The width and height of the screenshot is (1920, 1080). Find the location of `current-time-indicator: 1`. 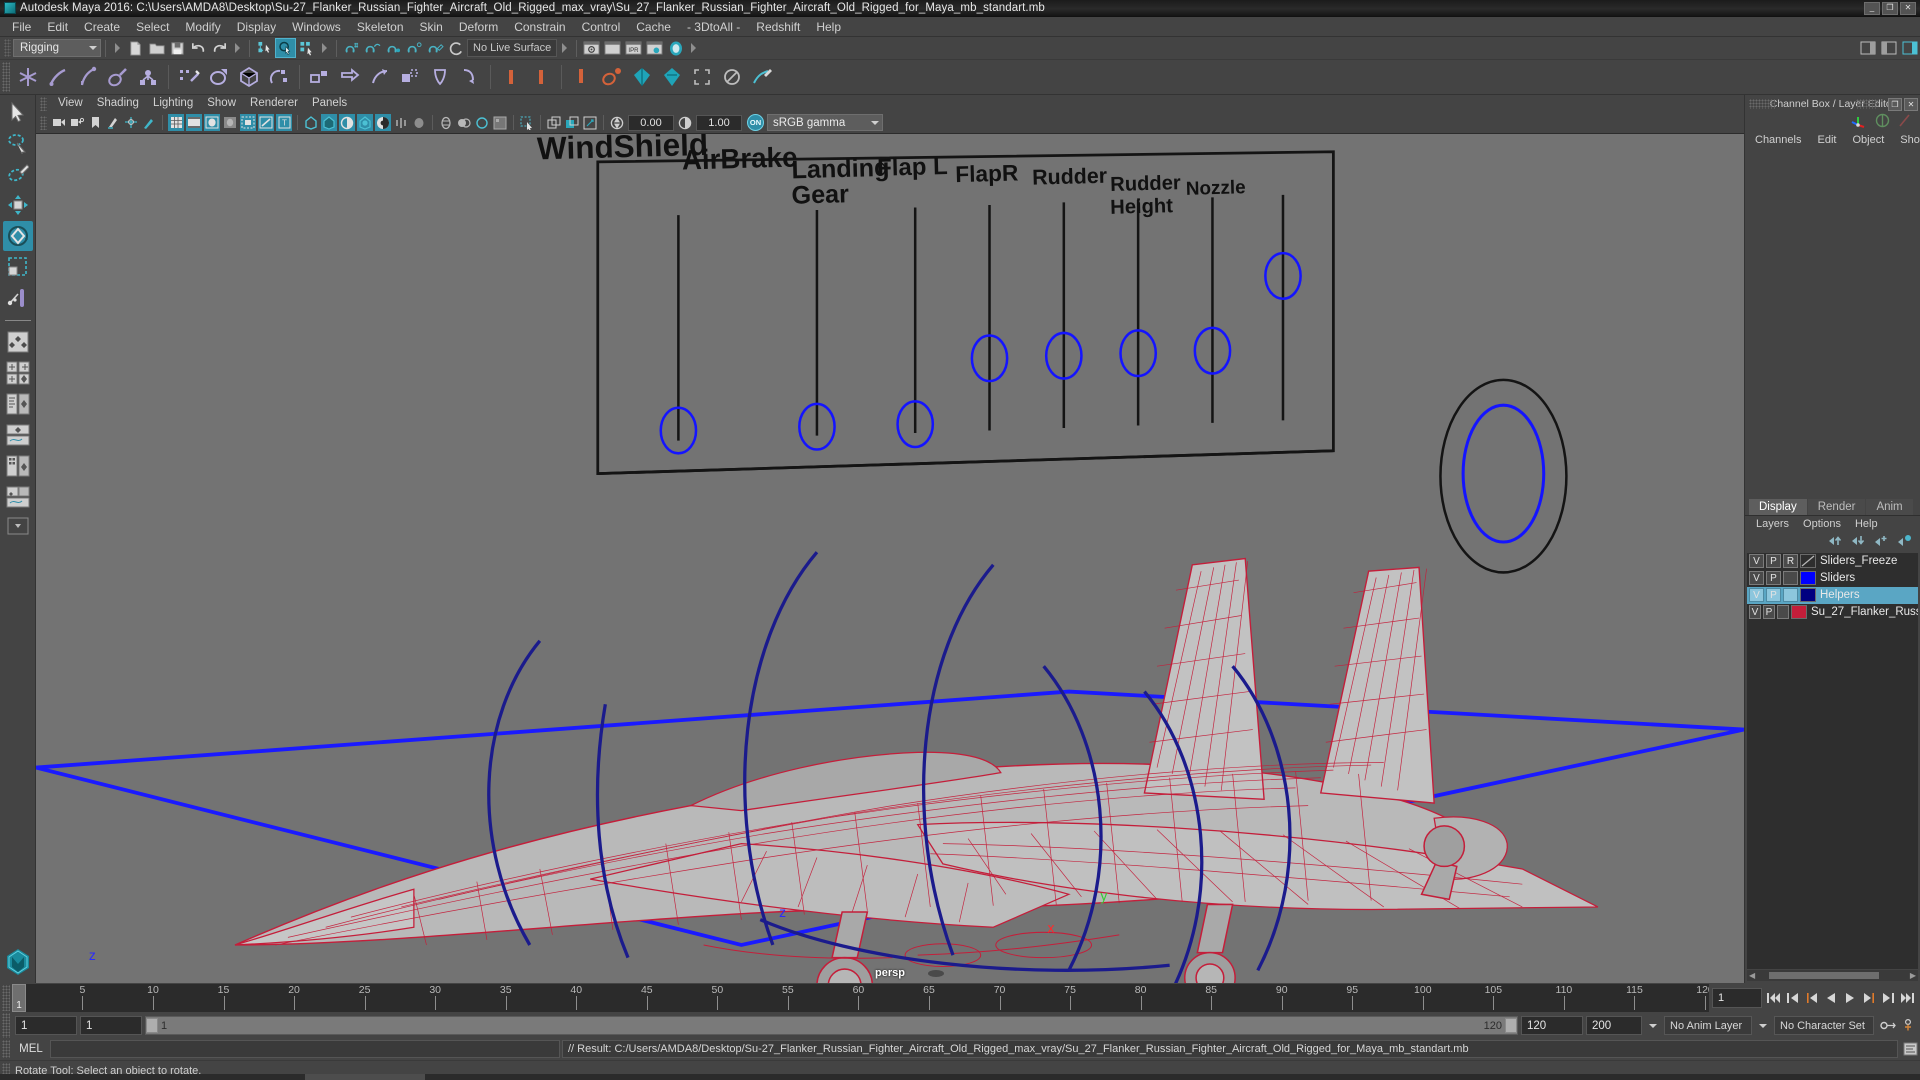

current-time-indicator: 1 is located at coordinates (19, 998).